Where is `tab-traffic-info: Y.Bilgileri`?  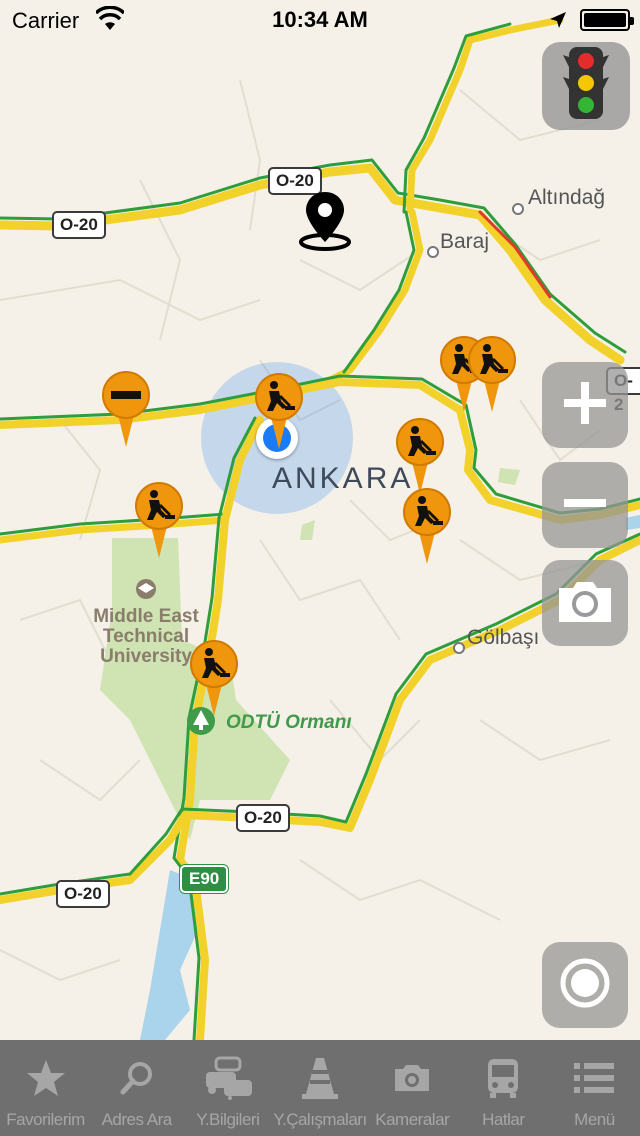
tab-traffic-info: Y.Bilgileri is located at coordinates (227, 1088).